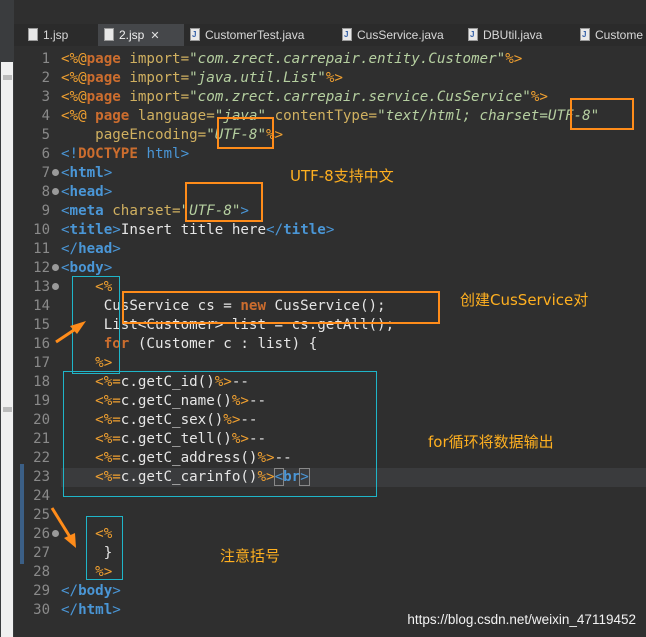 This screenshot has width=646, height=637. What do you see at coordinates (524, 300) in the screenshot?
I see `annotation-create-object: 创建CusService对` at bounding box center [524, 300].